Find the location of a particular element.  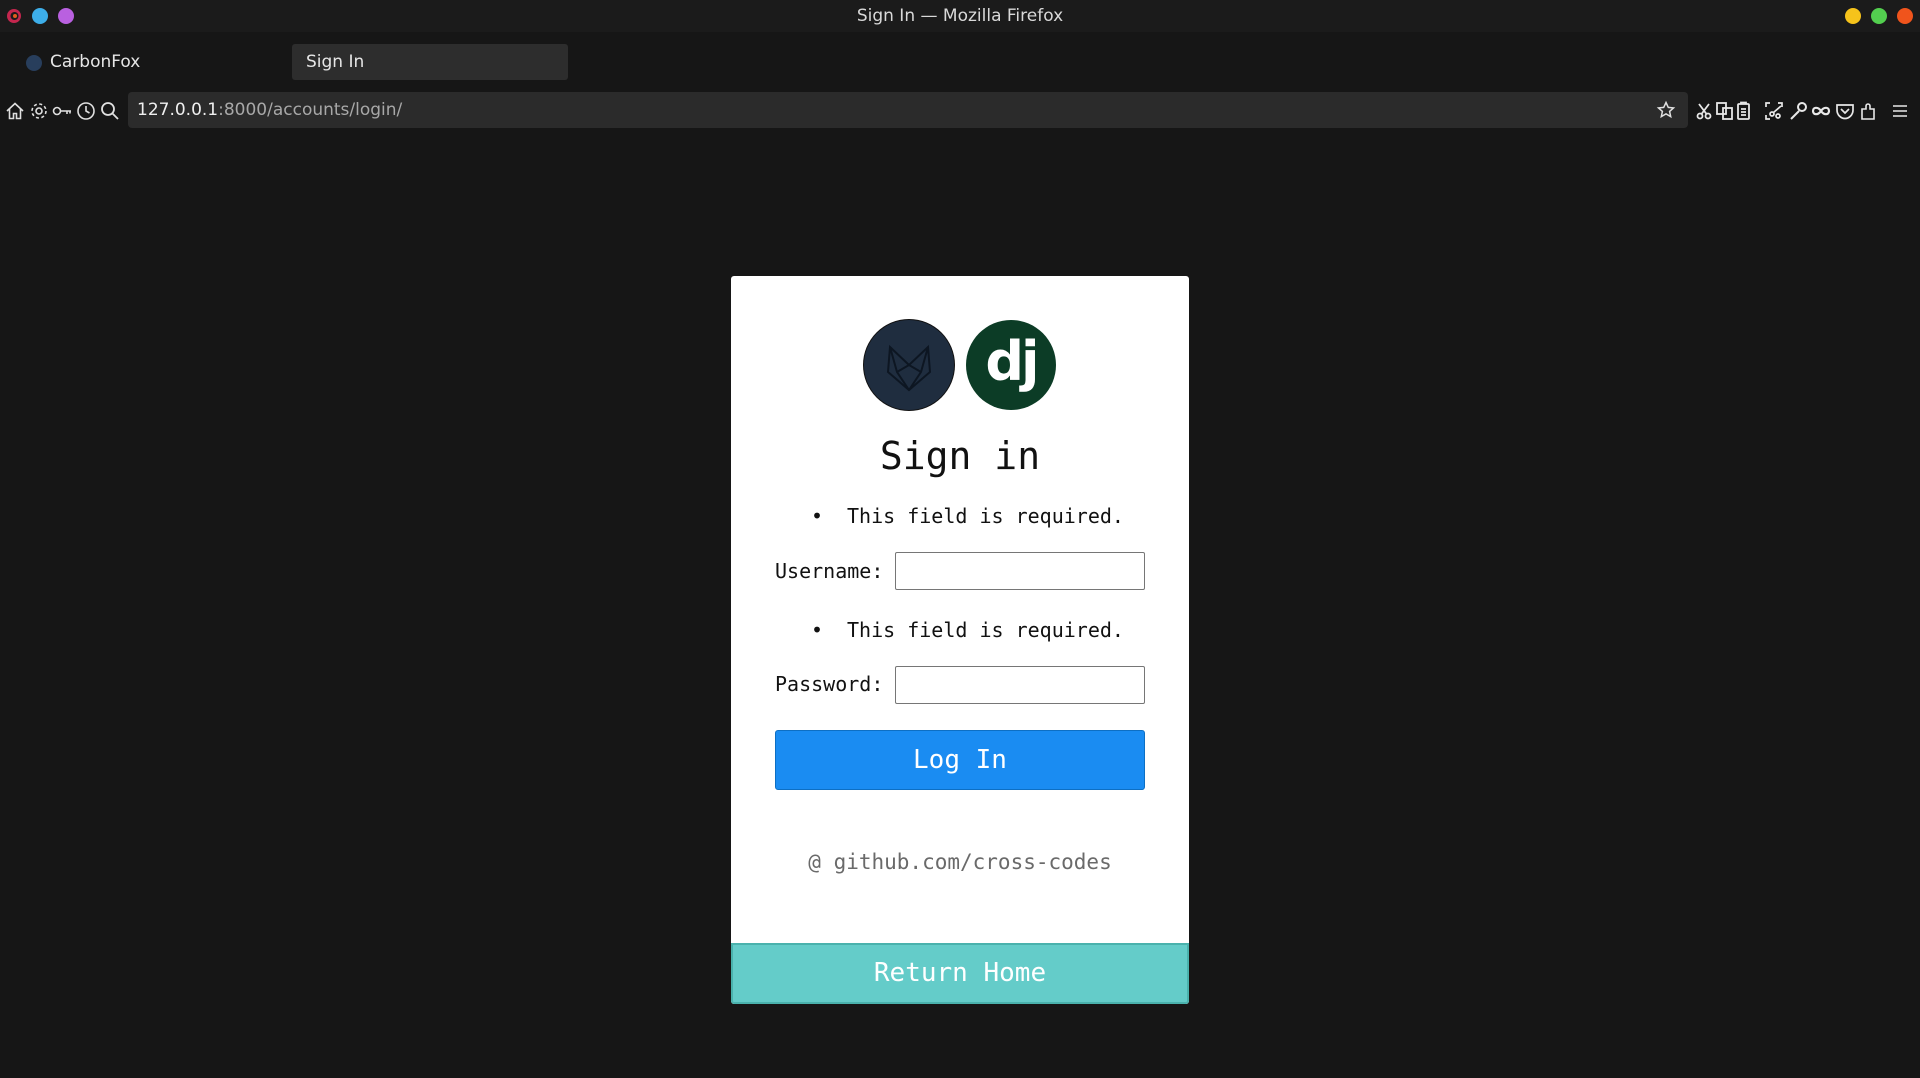

bookmark-star-icon is located at coordinates (1666, 110).